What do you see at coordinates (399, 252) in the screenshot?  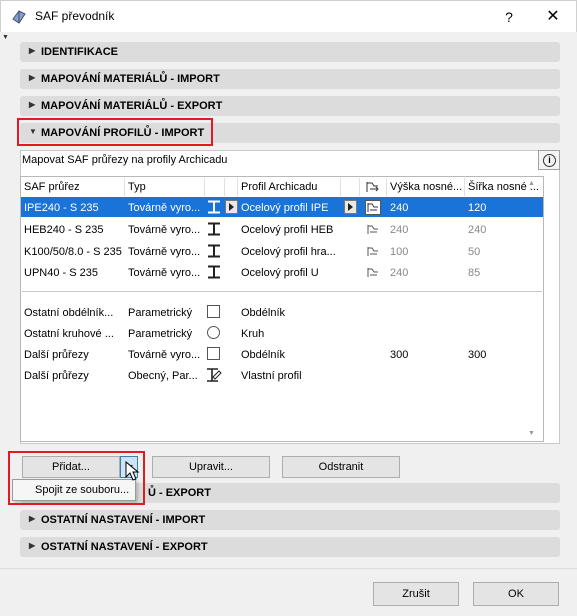 I see `cell-vyska: 100` at bounding box center [399, 252].